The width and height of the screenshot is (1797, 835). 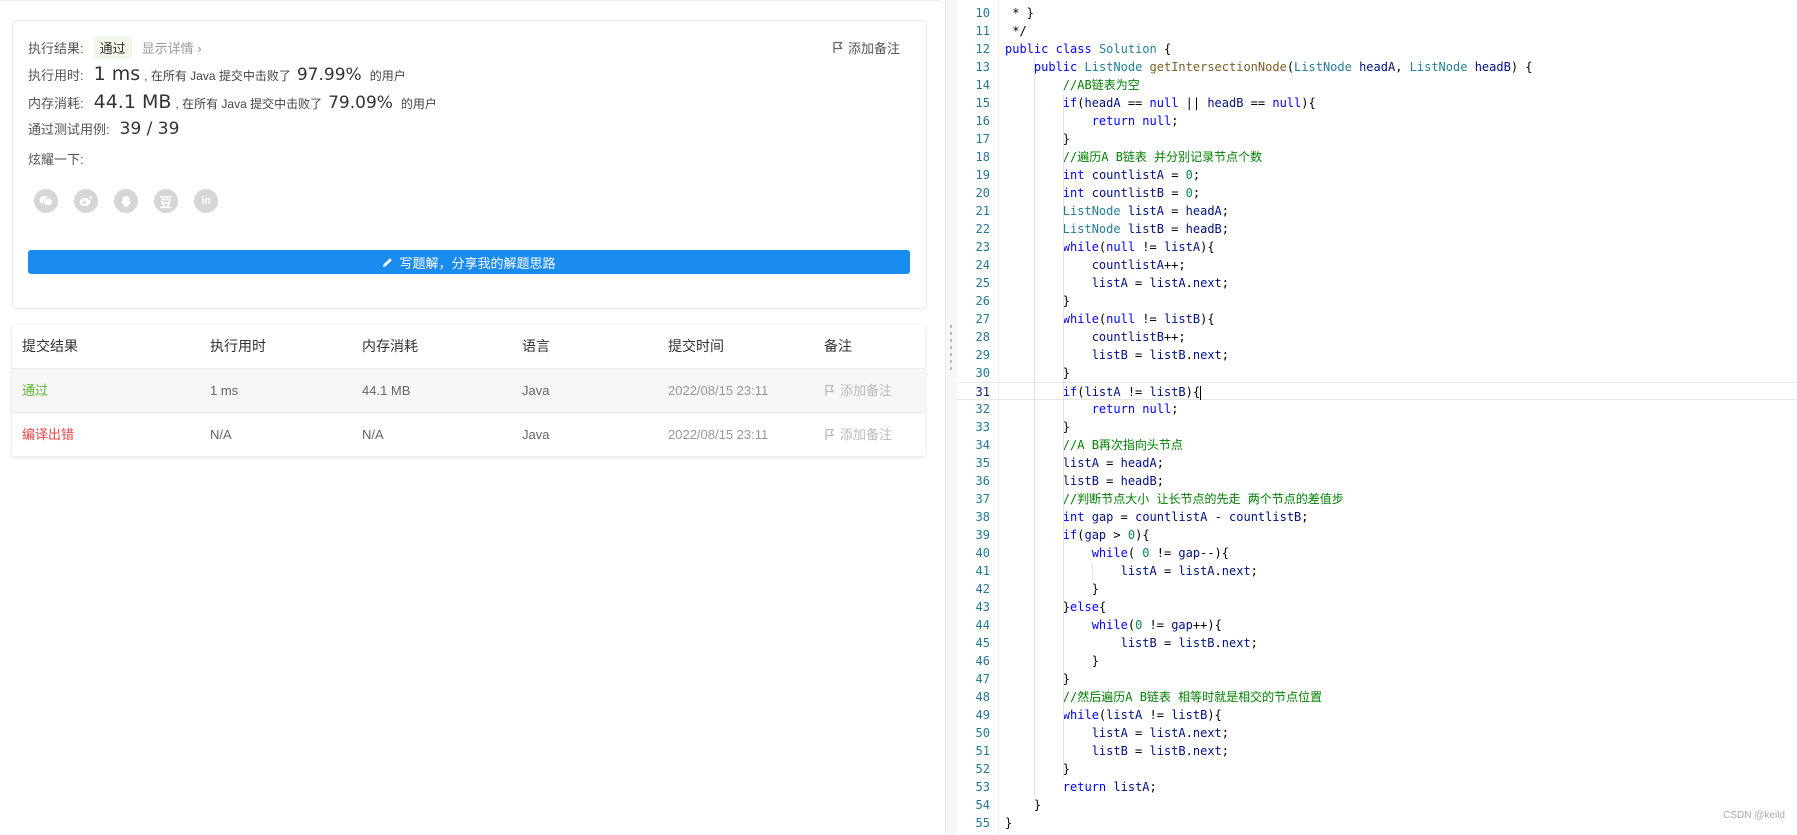 What do you see at coordinates (1377, 733) in the screenshot?
I see `code-line: 50 listA = listA.next;` at bounding box center [1377, 733].